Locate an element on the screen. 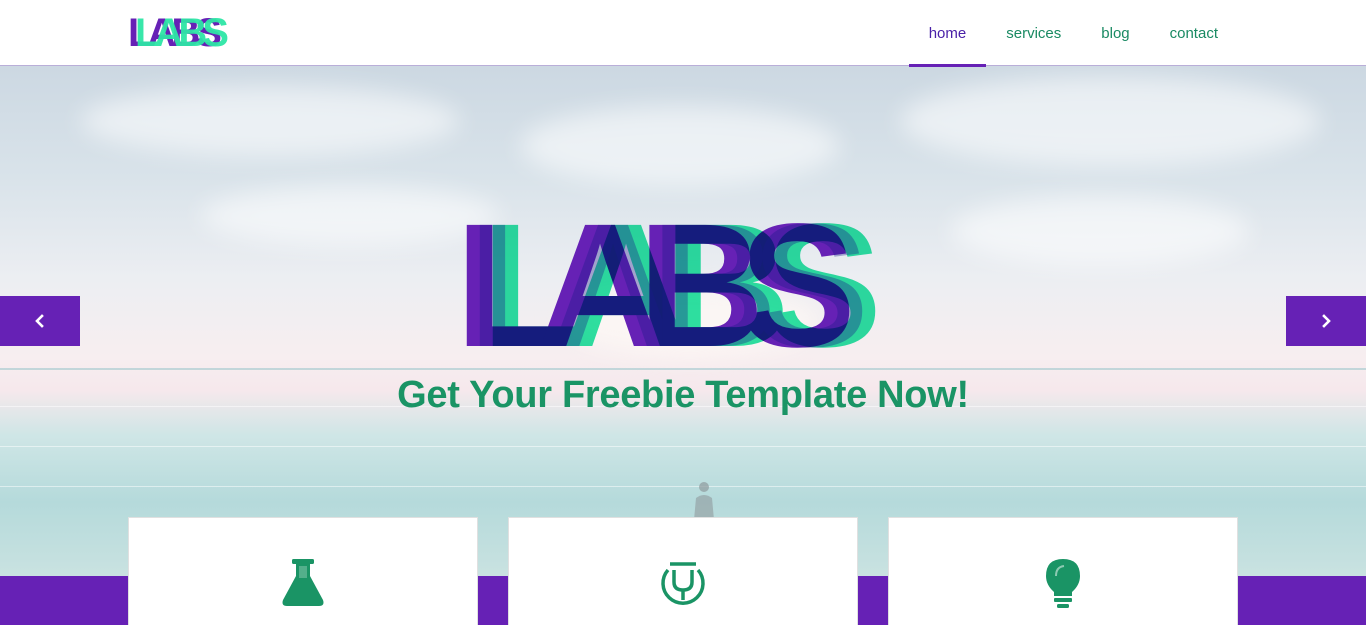  person-silhouette is located at coordinates (704, 501).